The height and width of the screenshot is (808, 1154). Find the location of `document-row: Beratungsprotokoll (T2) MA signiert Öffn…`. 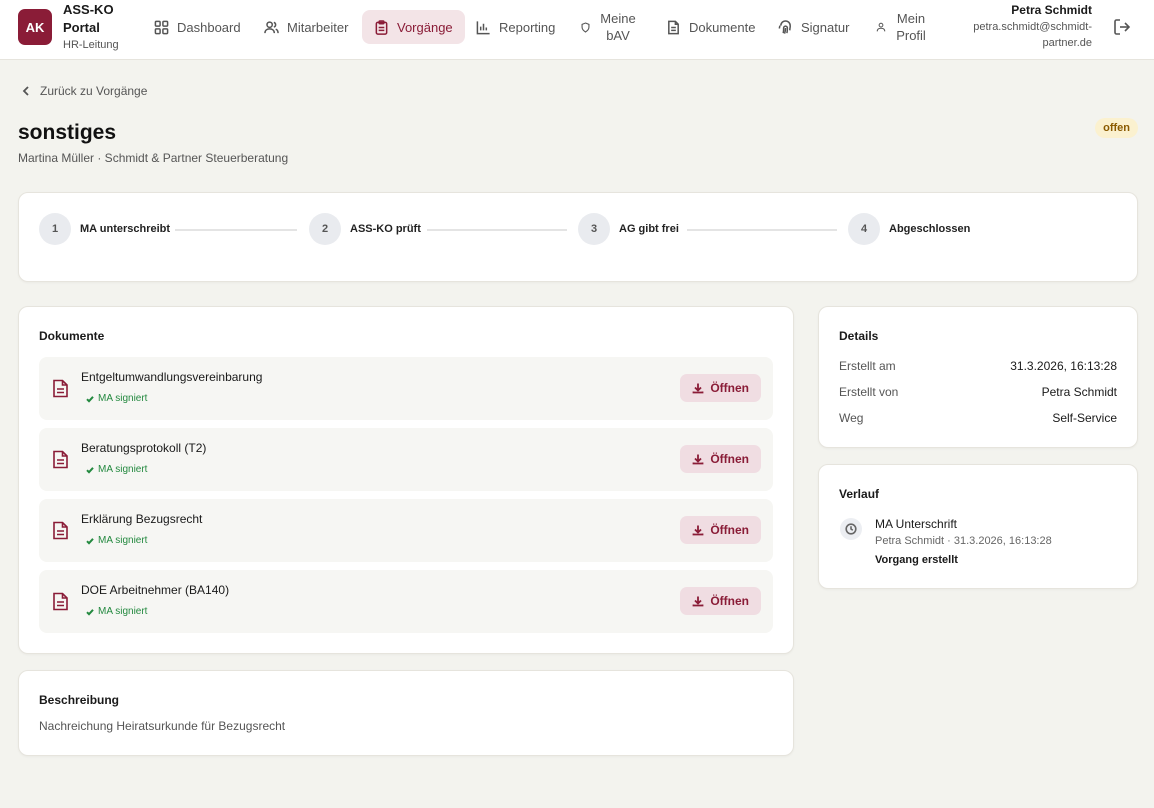

document-row: Beratungsprotokoll (T2) MA signiert Öffn… is located at coordinates (406, 459).